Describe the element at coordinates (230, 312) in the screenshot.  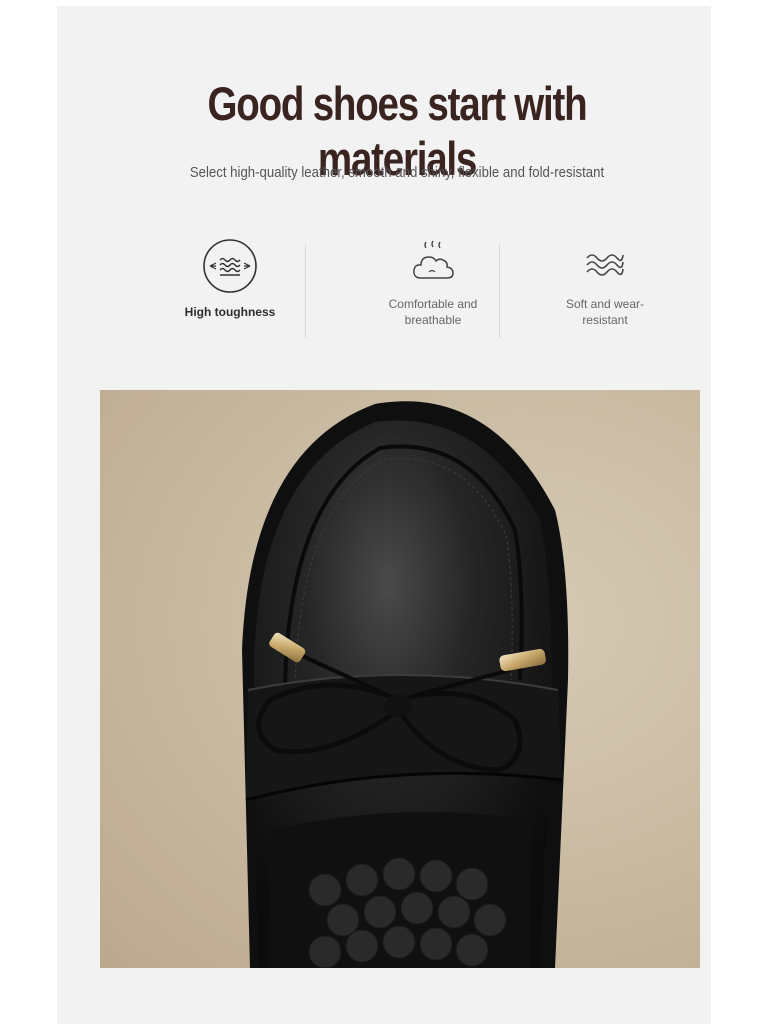
I see `feature-label: High toughness` at that location.